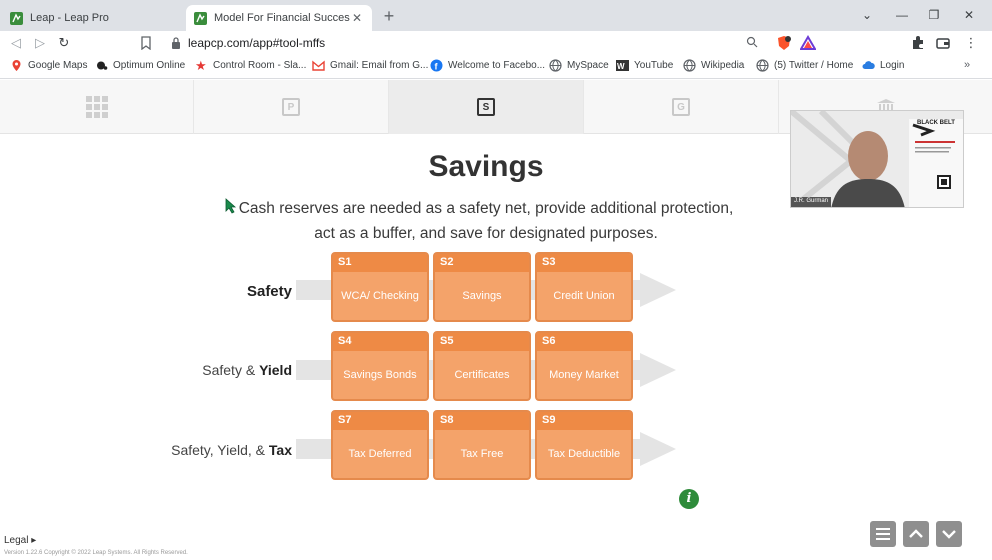 This screenshot has height=560, width=992. I want to click on nav-letter-g: G, so click(681, 107).